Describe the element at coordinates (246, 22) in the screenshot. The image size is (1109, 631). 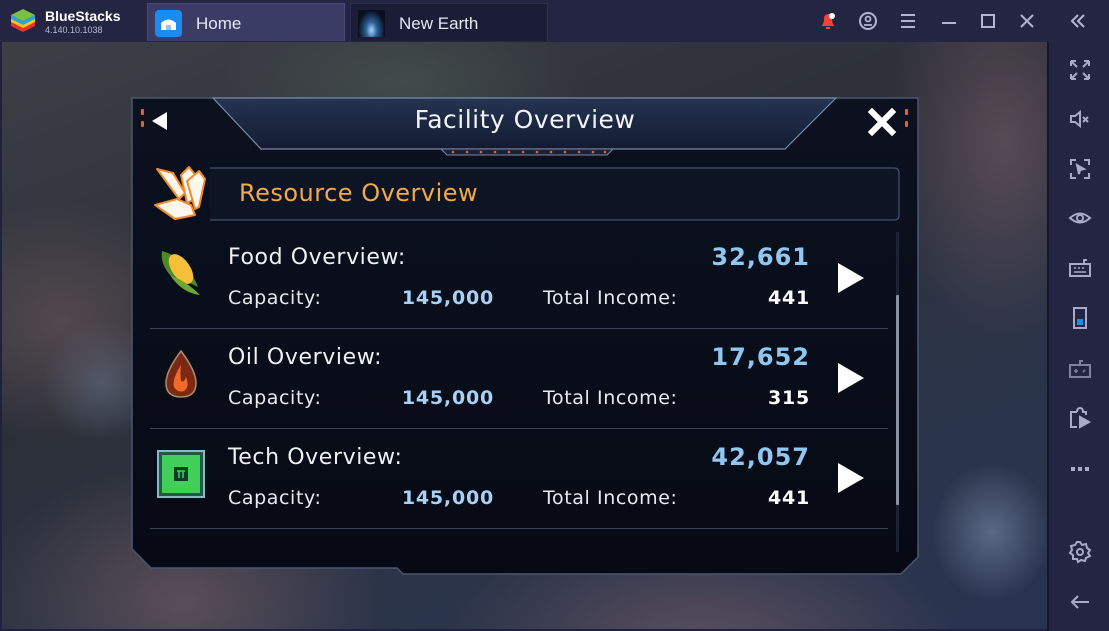
I see `tab-home: Home` at that location.